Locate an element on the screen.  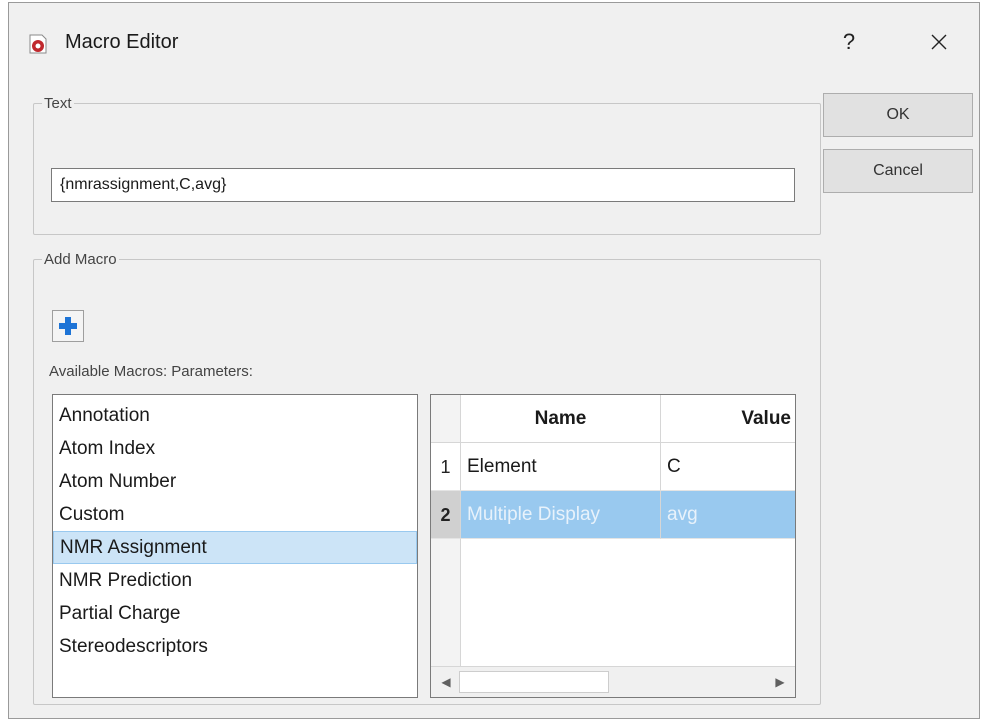
param-value-cell: C is located at coordinates (728, 467).